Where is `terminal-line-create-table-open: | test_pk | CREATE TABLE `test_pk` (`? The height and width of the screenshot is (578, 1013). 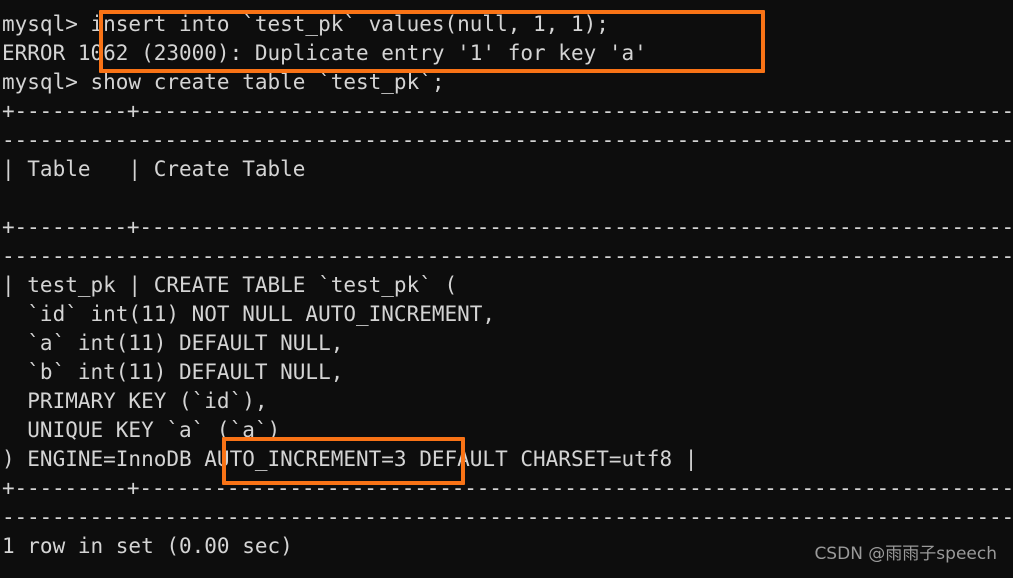 terminal-line-create-table-open: | test_pk | CREATE TABLE `test_pk` ( is located at coordinates (230, 285).